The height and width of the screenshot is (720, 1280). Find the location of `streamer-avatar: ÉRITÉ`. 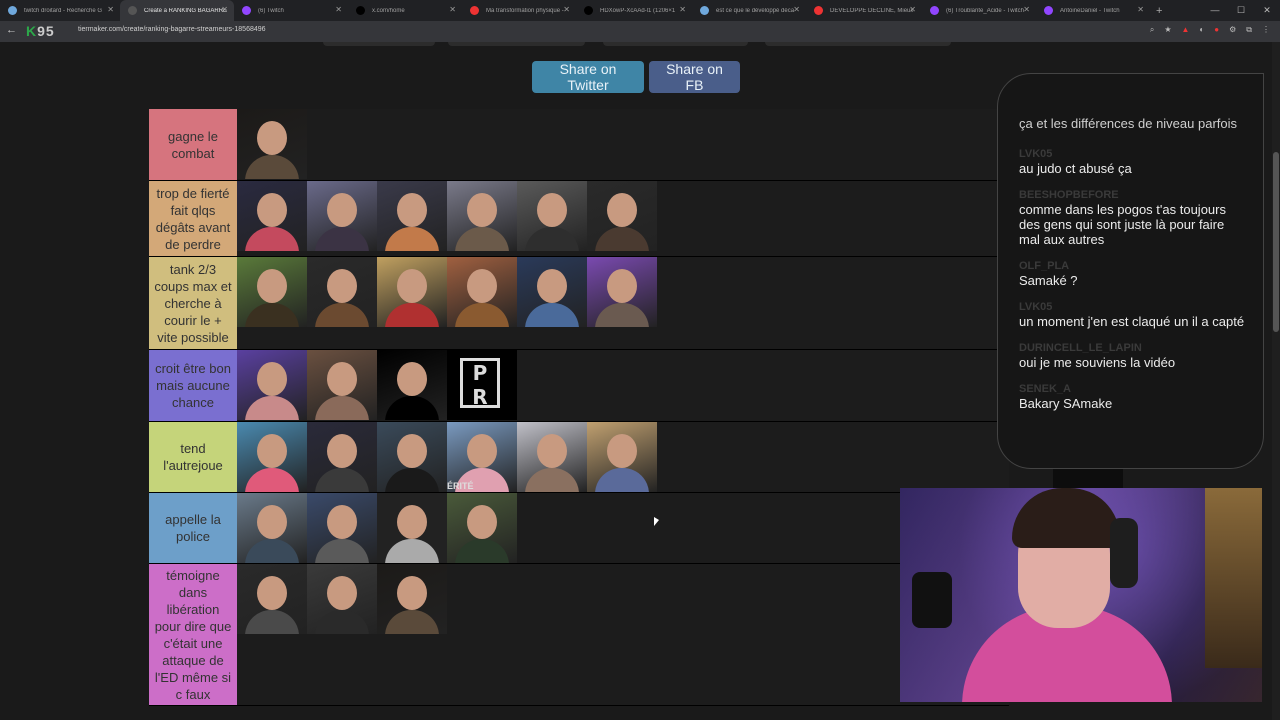

streamer-avatar: ÉRITÉ is located at coordinates (482, 457).